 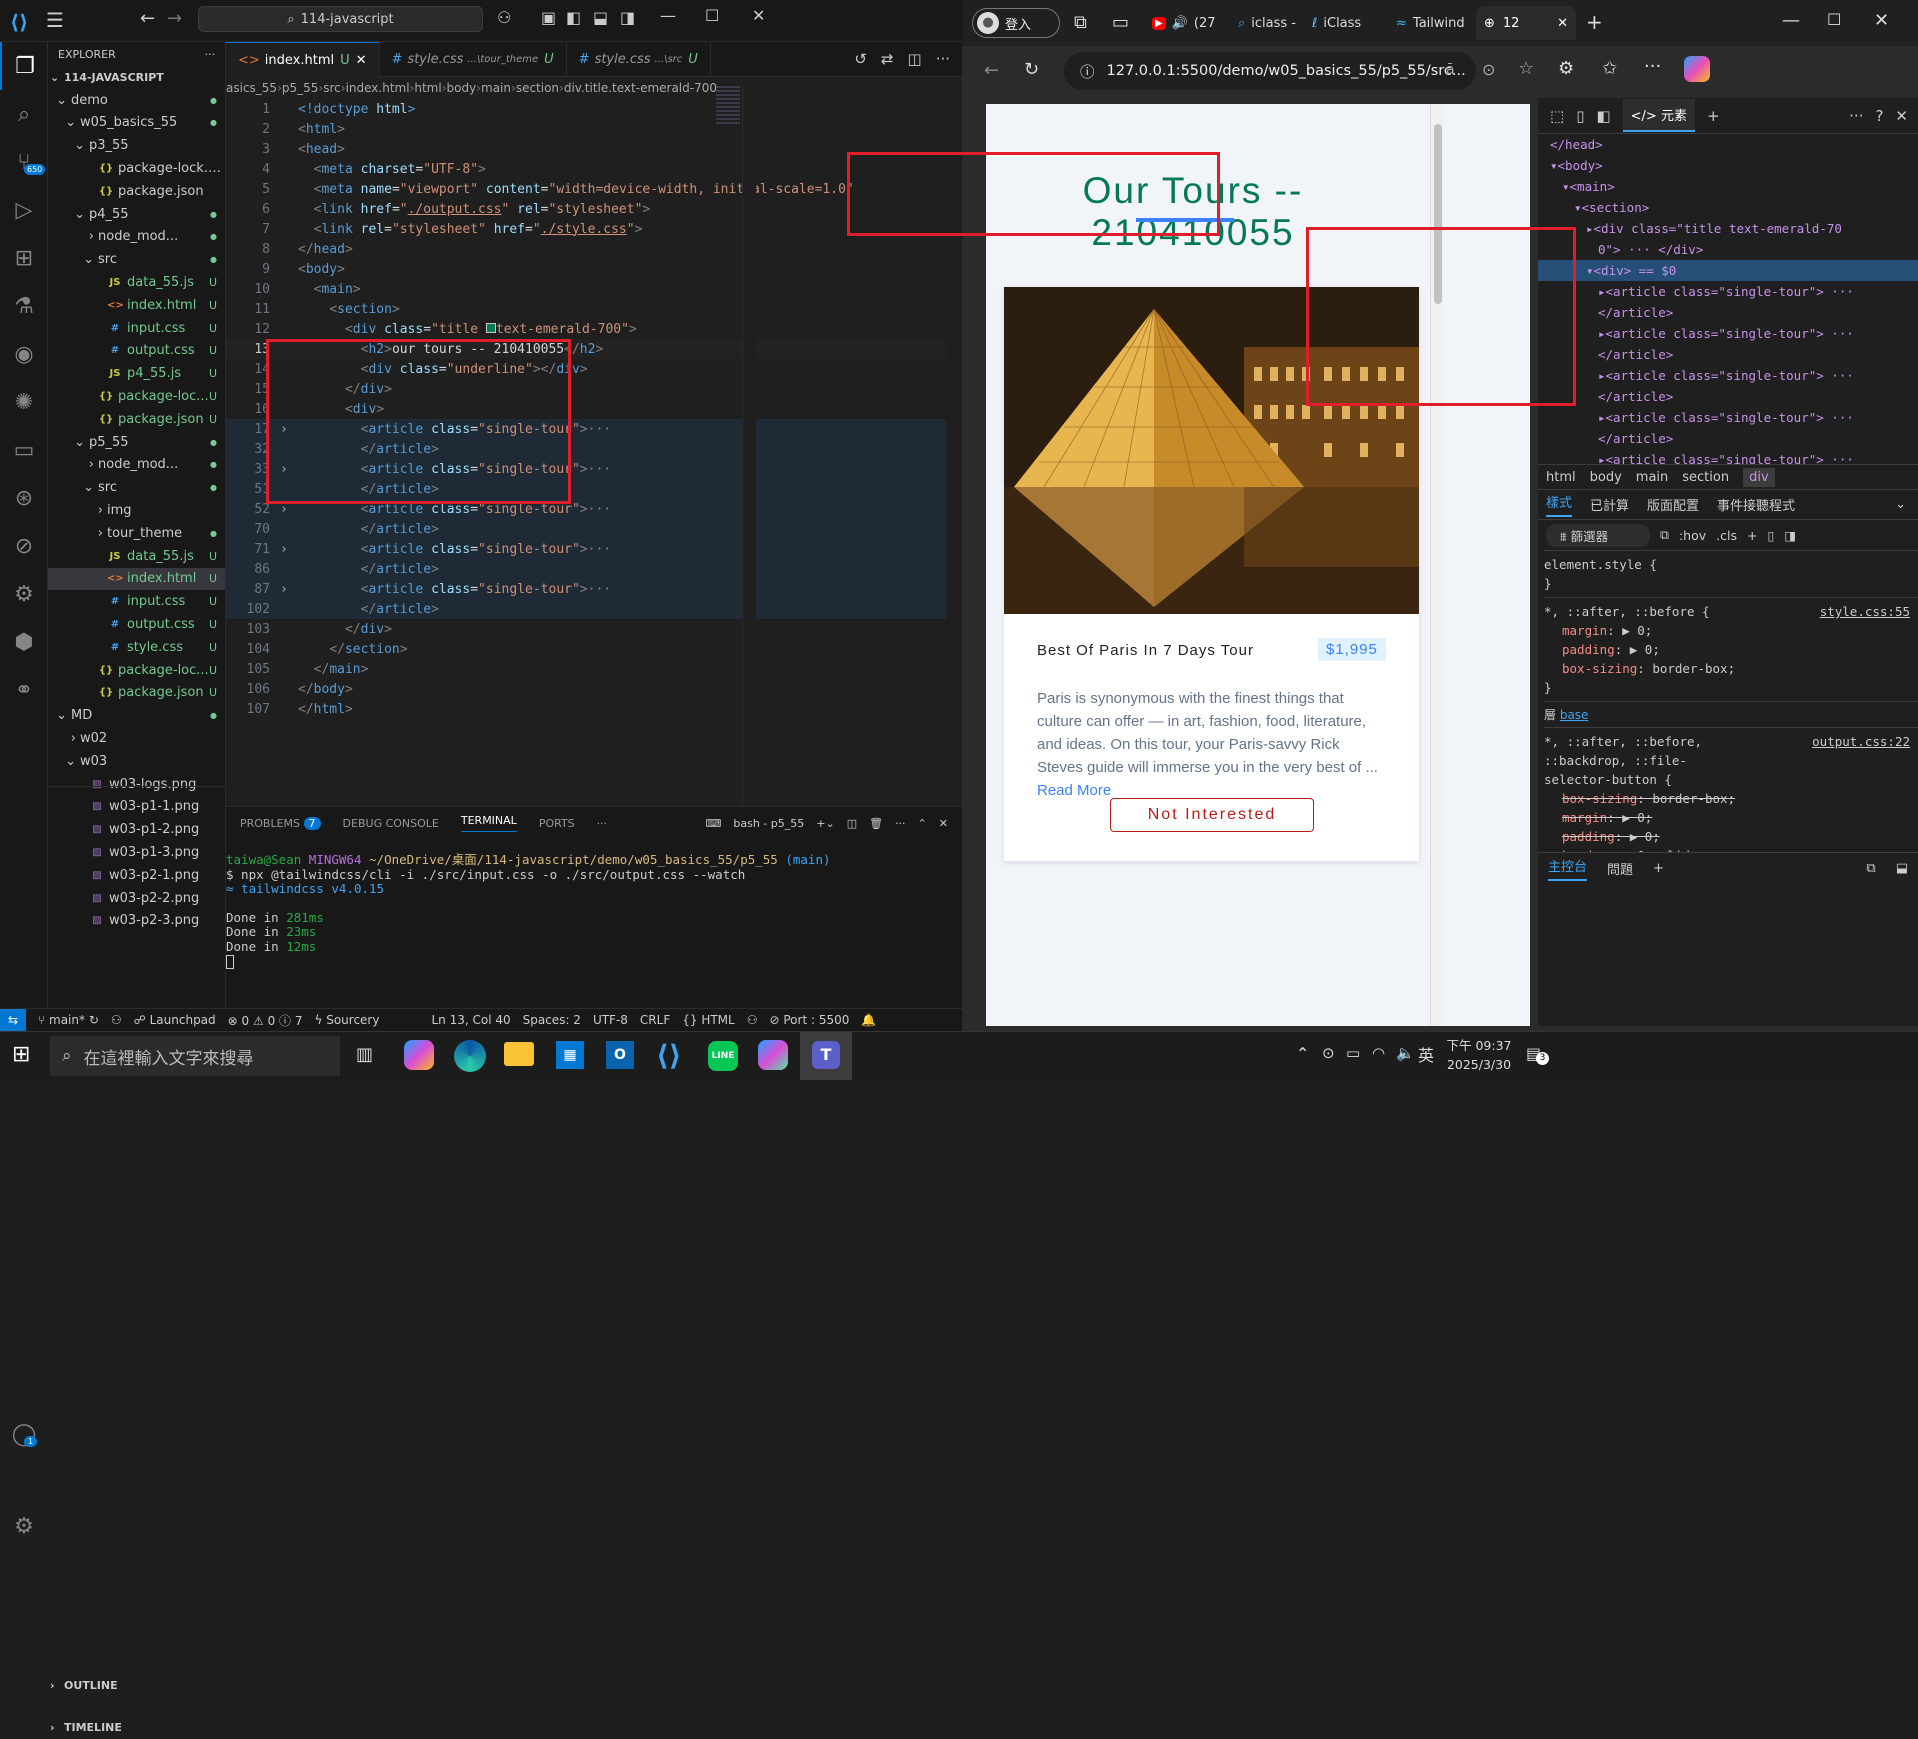 What do you see at coordinates (24, 642) in the screenshot?
I see `container-icon: ⬢` at bounding box center [24, 642].